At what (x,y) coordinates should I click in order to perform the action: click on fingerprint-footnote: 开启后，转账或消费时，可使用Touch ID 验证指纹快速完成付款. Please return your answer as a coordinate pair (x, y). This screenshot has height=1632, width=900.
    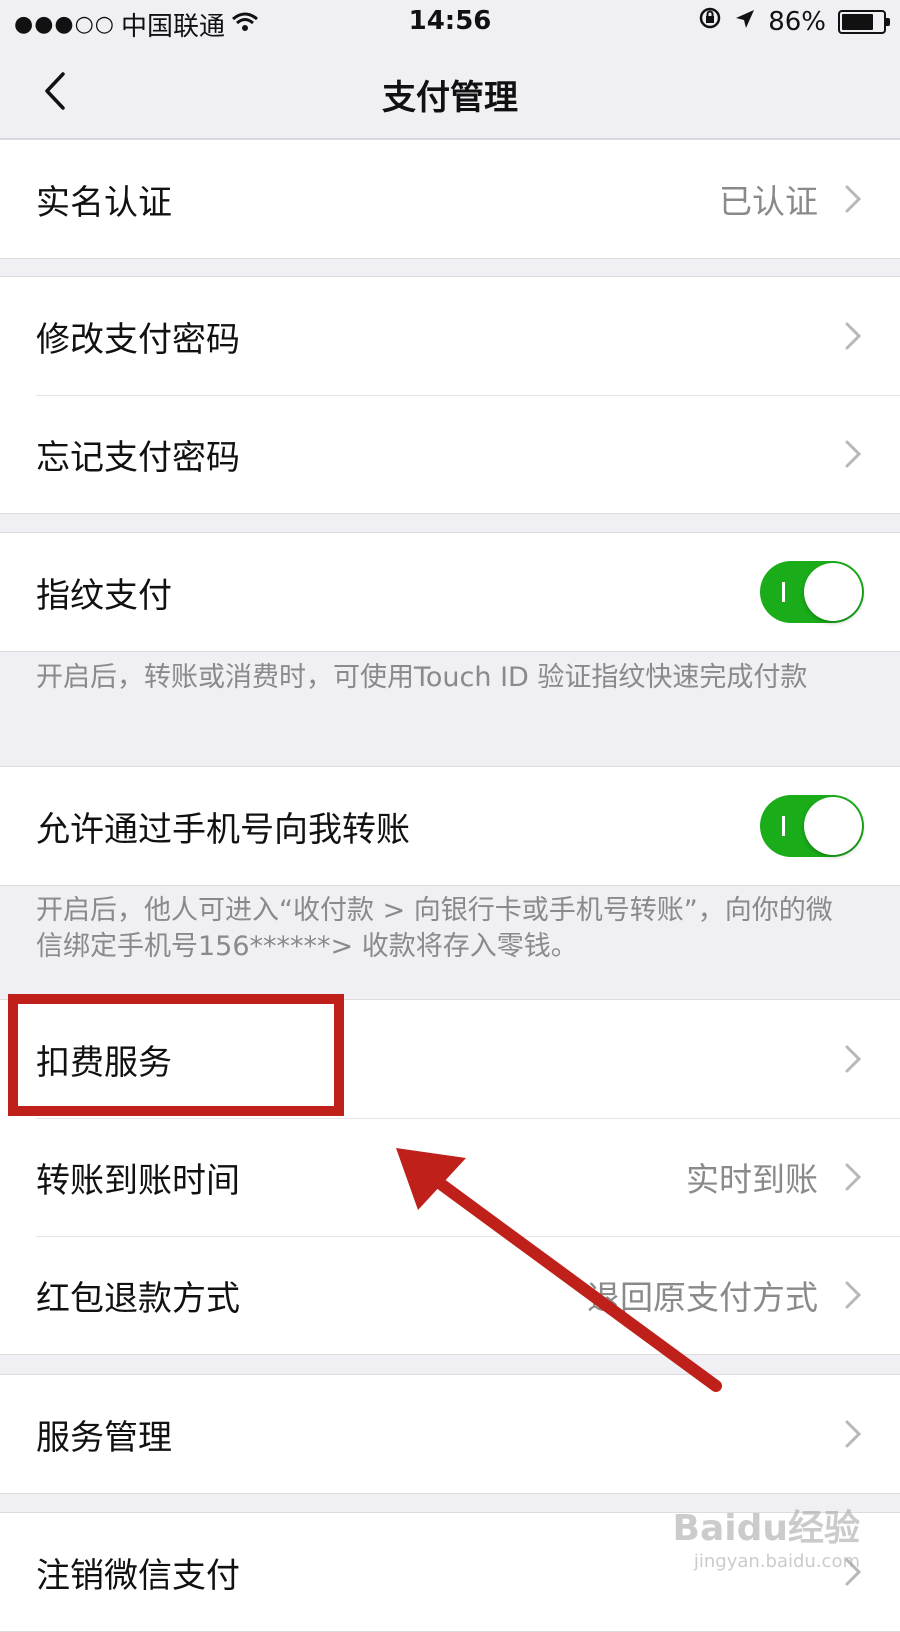
    Looking at the image, I should click on (422, 677).